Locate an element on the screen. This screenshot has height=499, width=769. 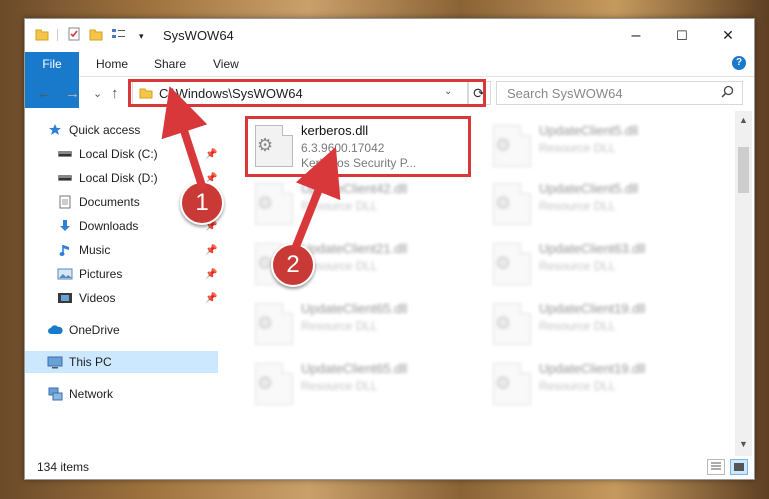
arrow-to-file is located at coordinates (316, 198).